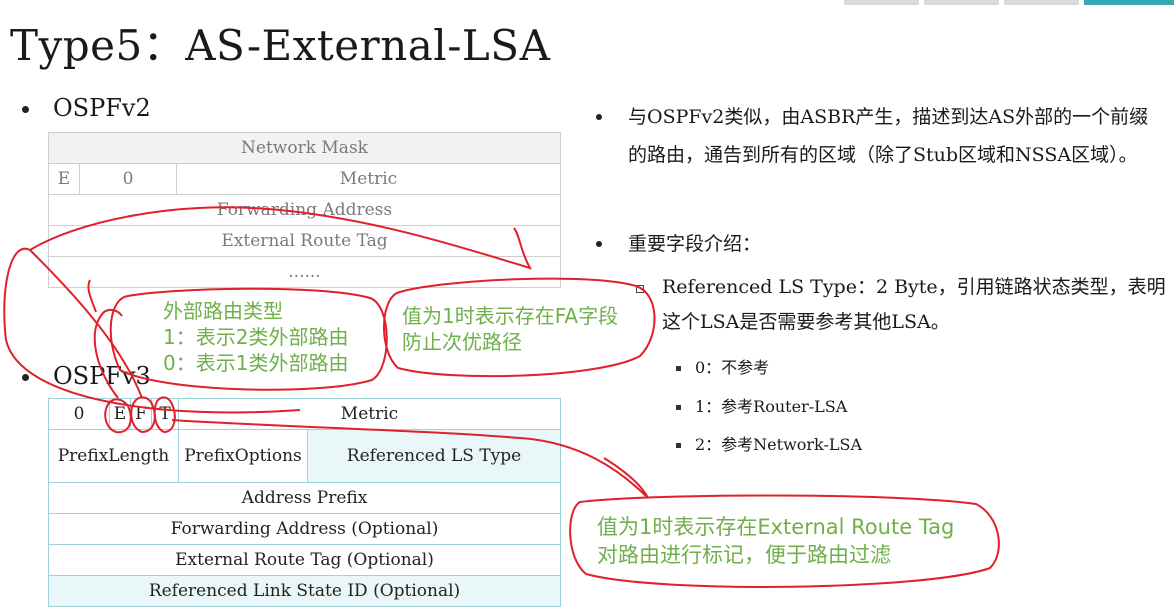 This screenshot has height=613, width=1174. What do you see at coordinates (510, 329) in the screenshot?
I see `f-bit-annotation: 值为1时表示存在FA字段 防止次优路径` at bounding box center [510, 329].